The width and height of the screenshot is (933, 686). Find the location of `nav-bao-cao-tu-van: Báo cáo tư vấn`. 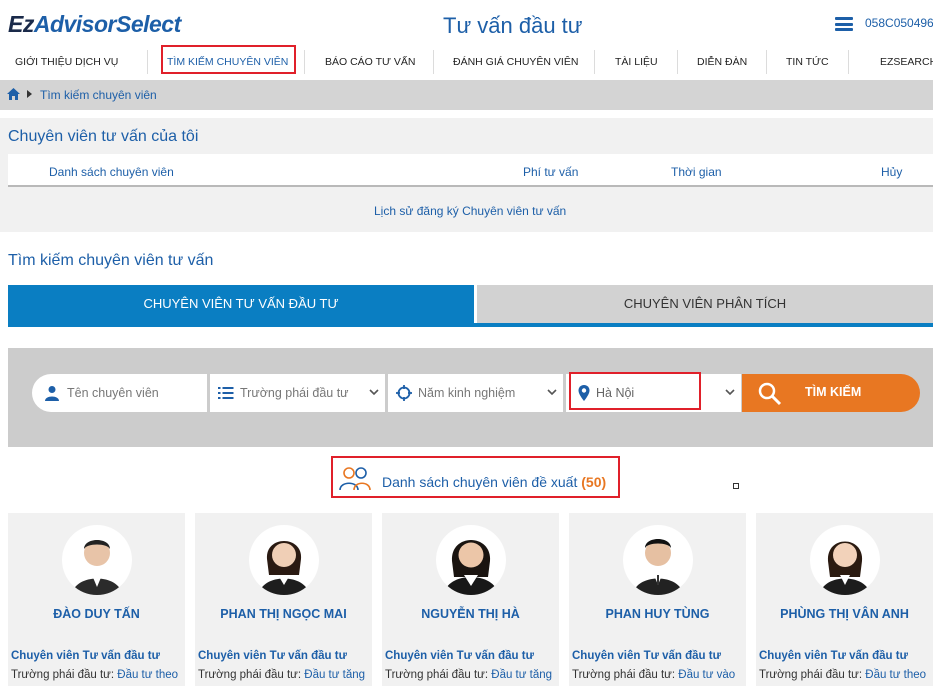

nav-bao-cao-tu-van: Báo cáo tư vấn is located at coordinates (370, 62).